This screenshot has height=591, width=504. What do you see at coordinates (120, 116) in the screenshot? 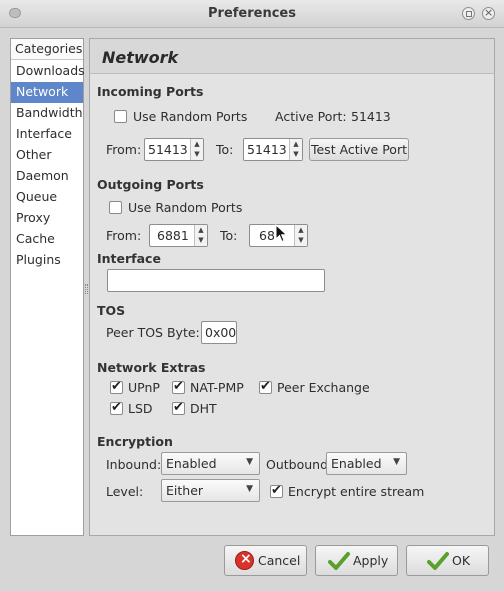
I see `incoming-random-ports-checkbox` at bounding box center [120, 116].